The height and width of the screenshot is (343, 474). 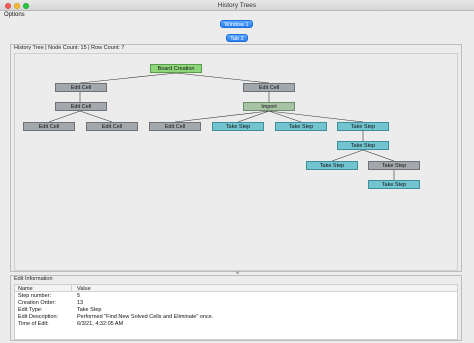 I want to click on row-value: 13, so click(x=80, y=303).